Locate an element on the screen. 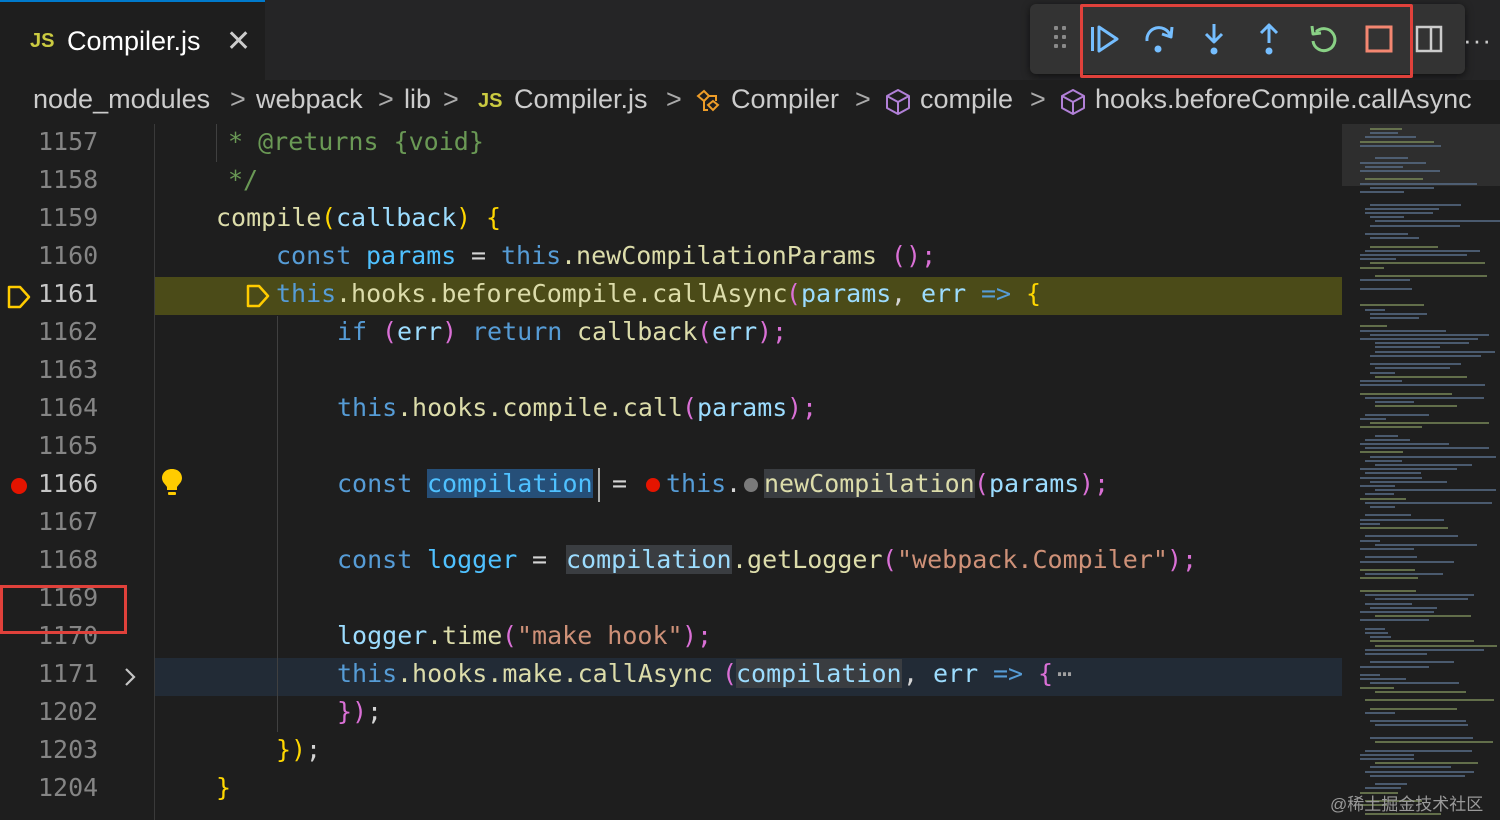 This screenshot has height=820, width=1500. code-line-1164: this .hooks.compile.call ( params ); is located at coordinates (748, 409).